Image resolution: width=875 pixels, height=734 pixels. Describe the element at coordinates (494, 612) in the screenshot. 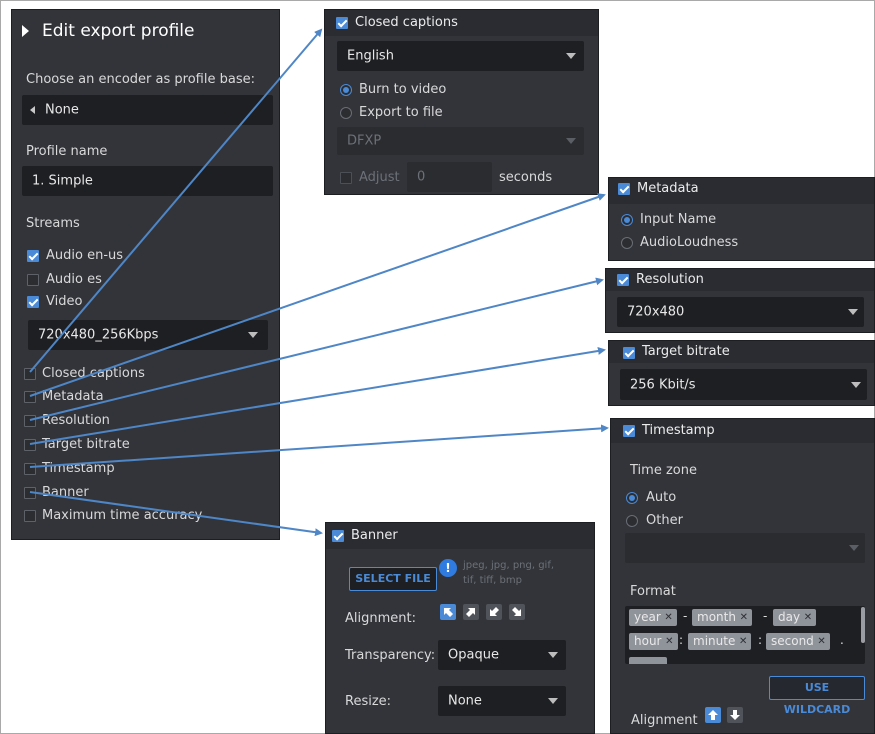

I see `align-bottom-left-icon` at that location.